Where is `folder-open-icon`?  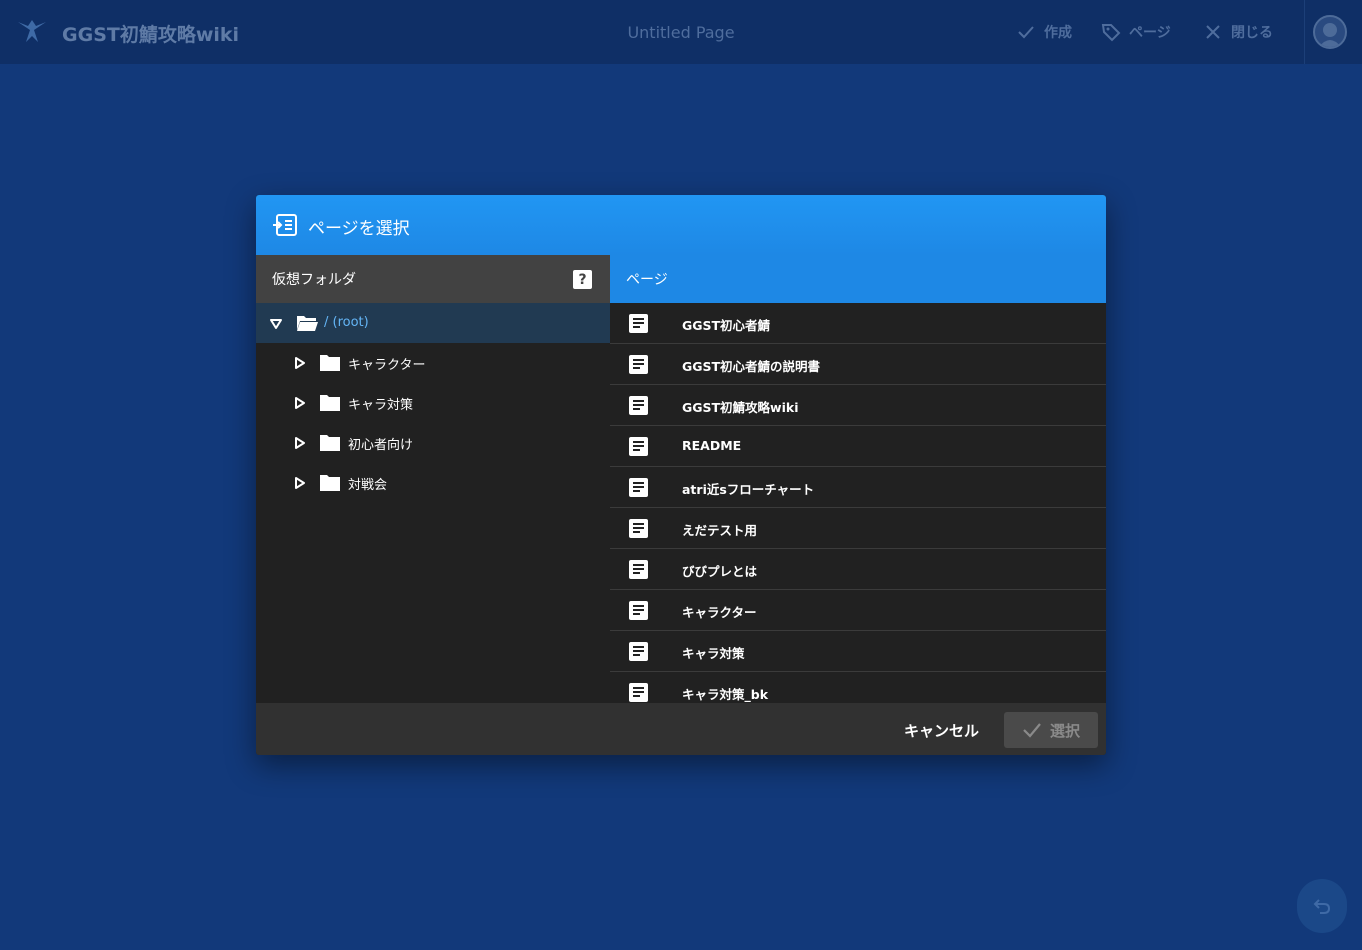
folder-open-icon is located at coordinates (307, 323).